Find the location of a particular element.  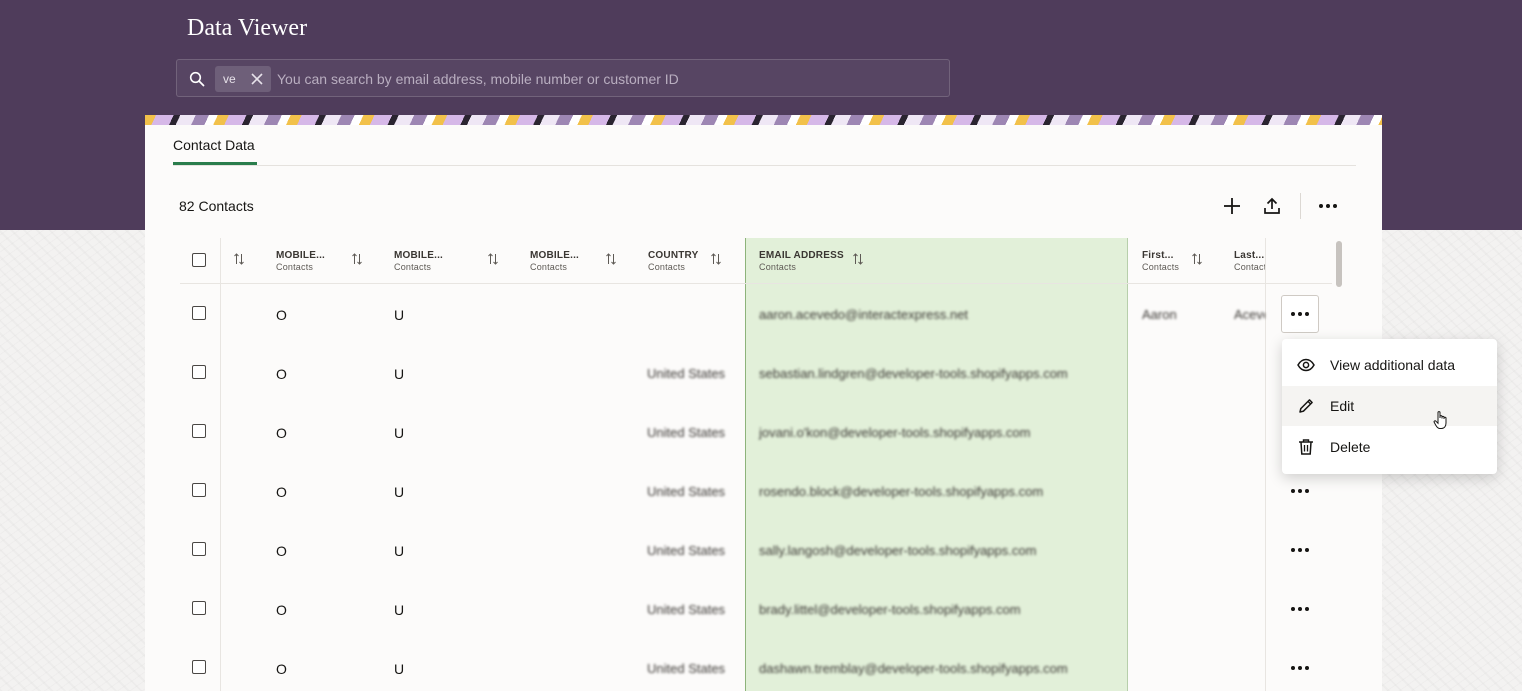

add-button is located at coordinates (1232, 206).